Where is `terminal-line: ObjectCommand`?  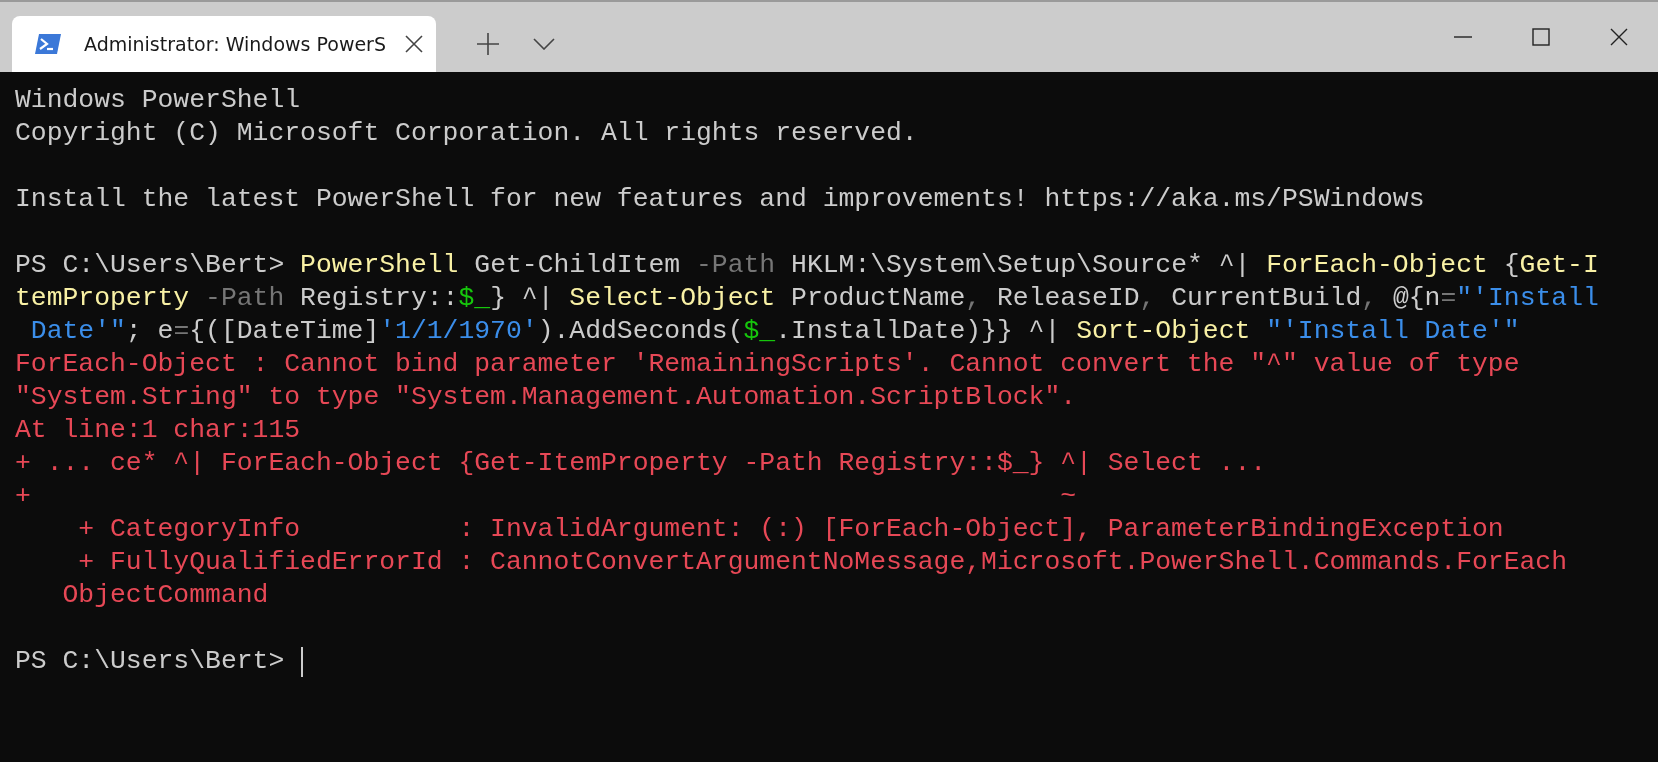
terminal-line: ObjectCommand is located at coordinates (165, 595).